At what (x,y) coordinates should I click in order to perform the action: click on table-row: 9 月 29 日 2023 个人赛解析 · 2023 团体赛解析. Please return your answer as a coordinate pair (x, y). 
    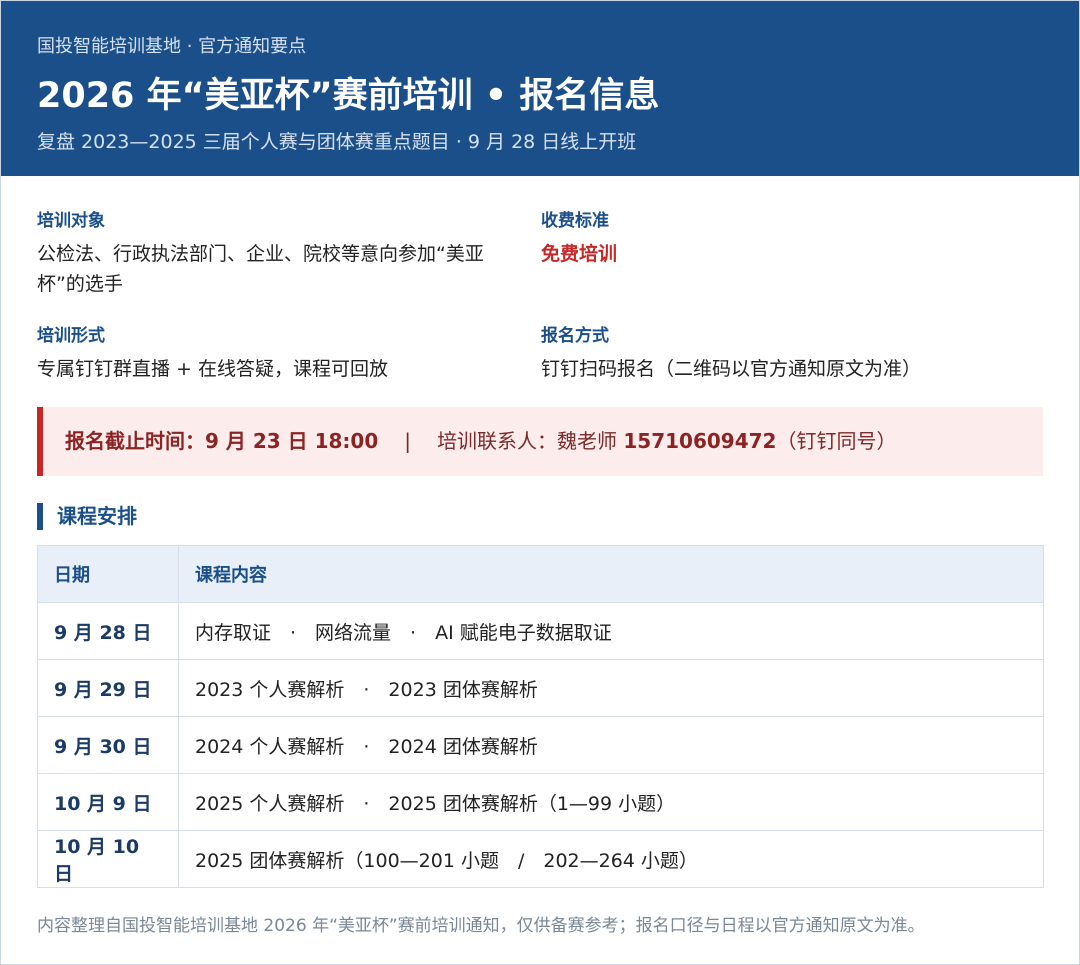
    Looking at the image, I should click on (540, 688).